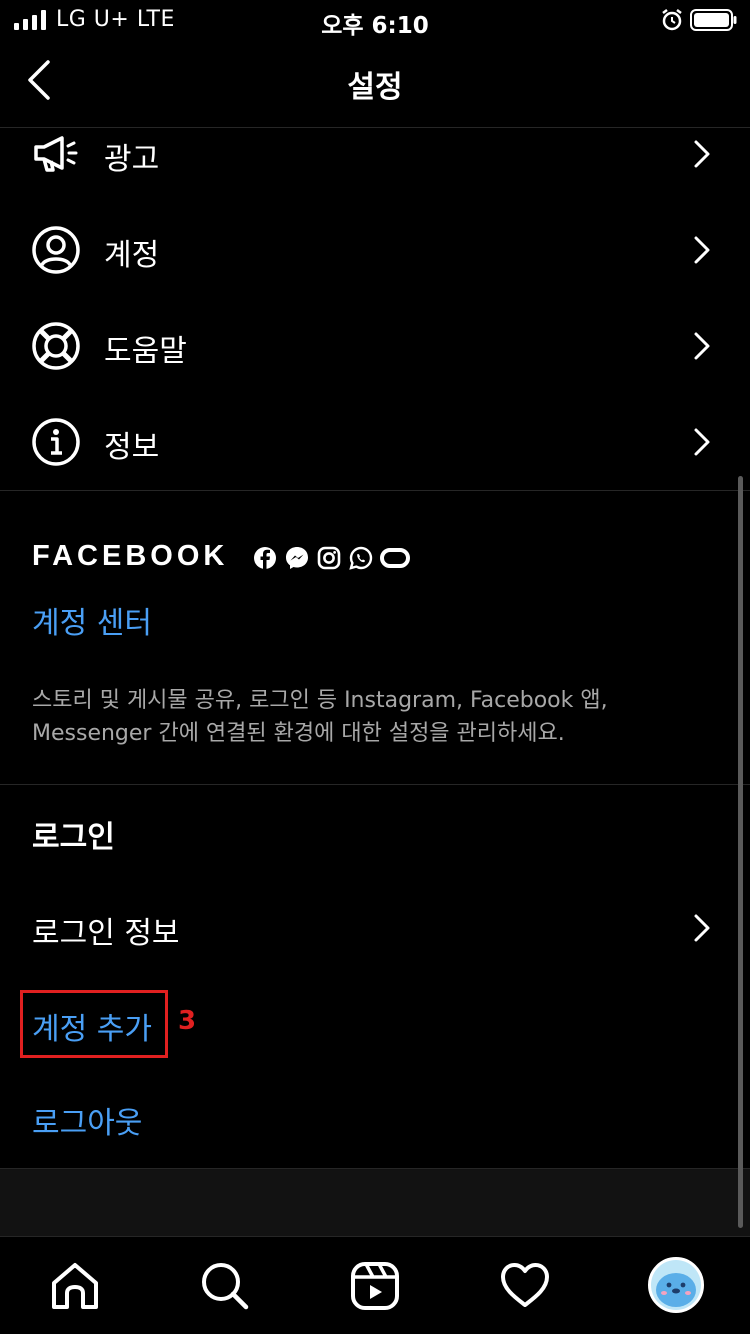  What do you see at coordinates (92, 620) in the screenshot?
I see `accounts-center-link: 계정 센터` at bounding box center [92, 620].